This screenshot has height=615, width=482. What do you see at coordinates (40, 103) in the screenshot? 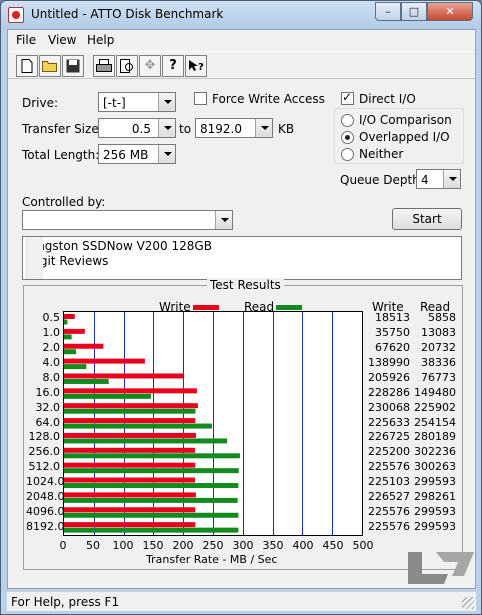
I see `drive-label: Drive:` at bounding box center [40, 103].